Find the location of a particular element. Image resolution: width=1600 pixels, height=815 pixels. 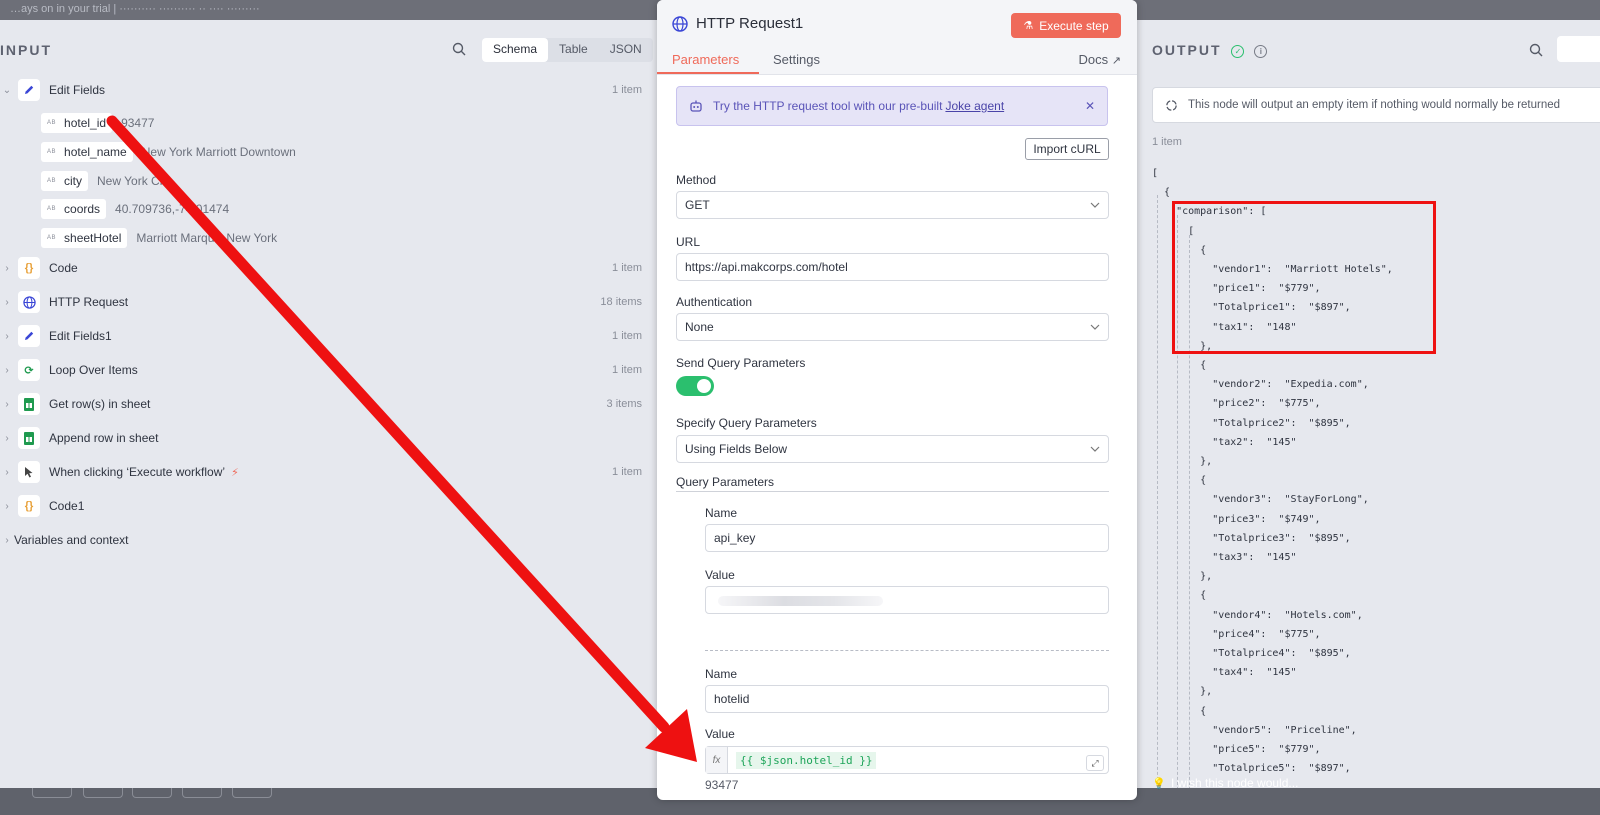

method-select: GET is located at coordinates (892, 205).